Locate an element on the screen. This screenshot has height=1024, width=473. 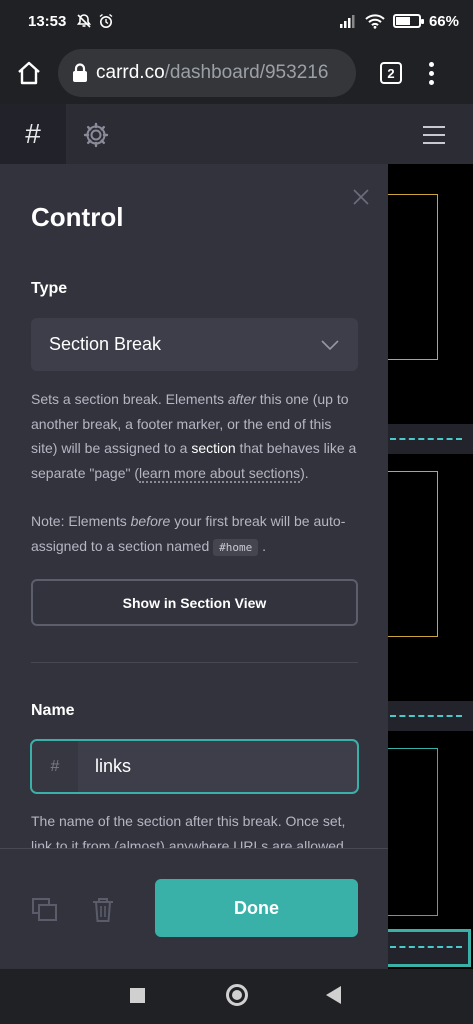
recents-button is located at coordinates (137, 995).